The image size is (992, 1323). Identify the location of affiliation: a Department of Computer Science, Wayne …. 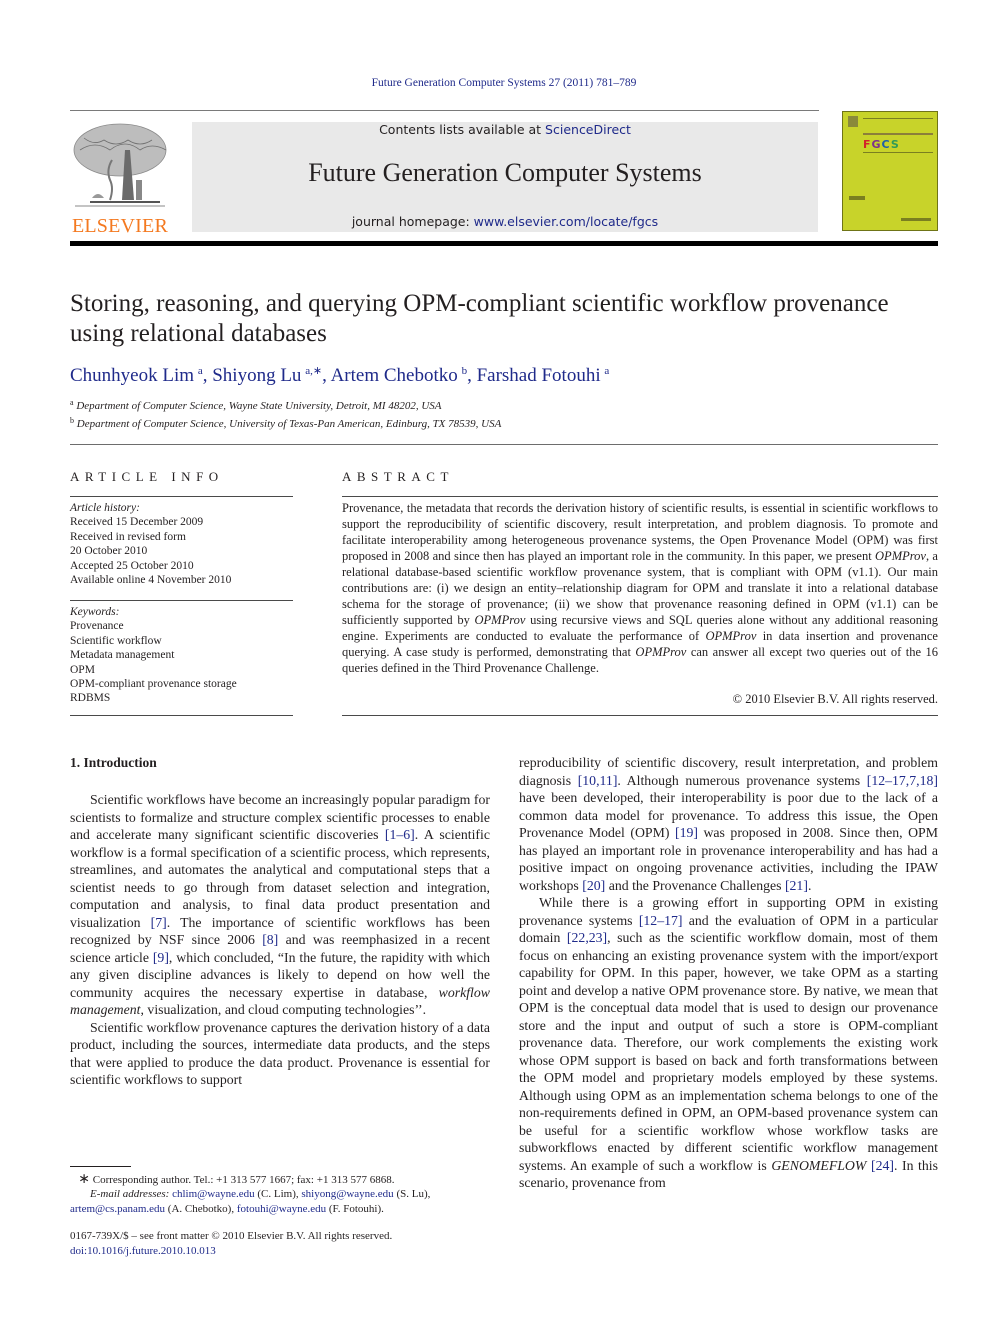
(256, 405).